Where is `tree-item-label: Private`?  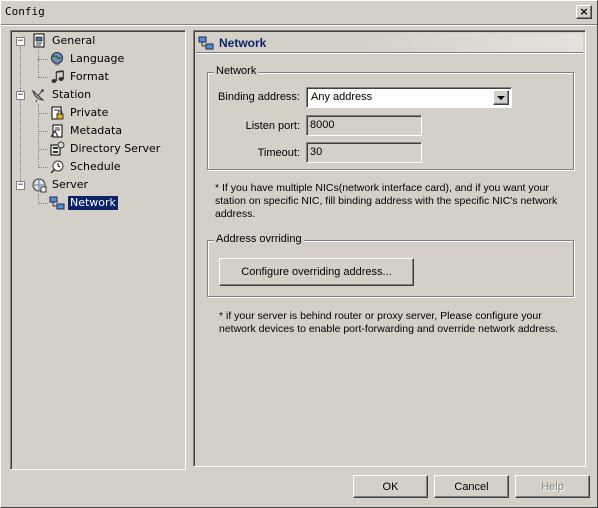 tree-item-label: Private is located at coordinates (89, 112).